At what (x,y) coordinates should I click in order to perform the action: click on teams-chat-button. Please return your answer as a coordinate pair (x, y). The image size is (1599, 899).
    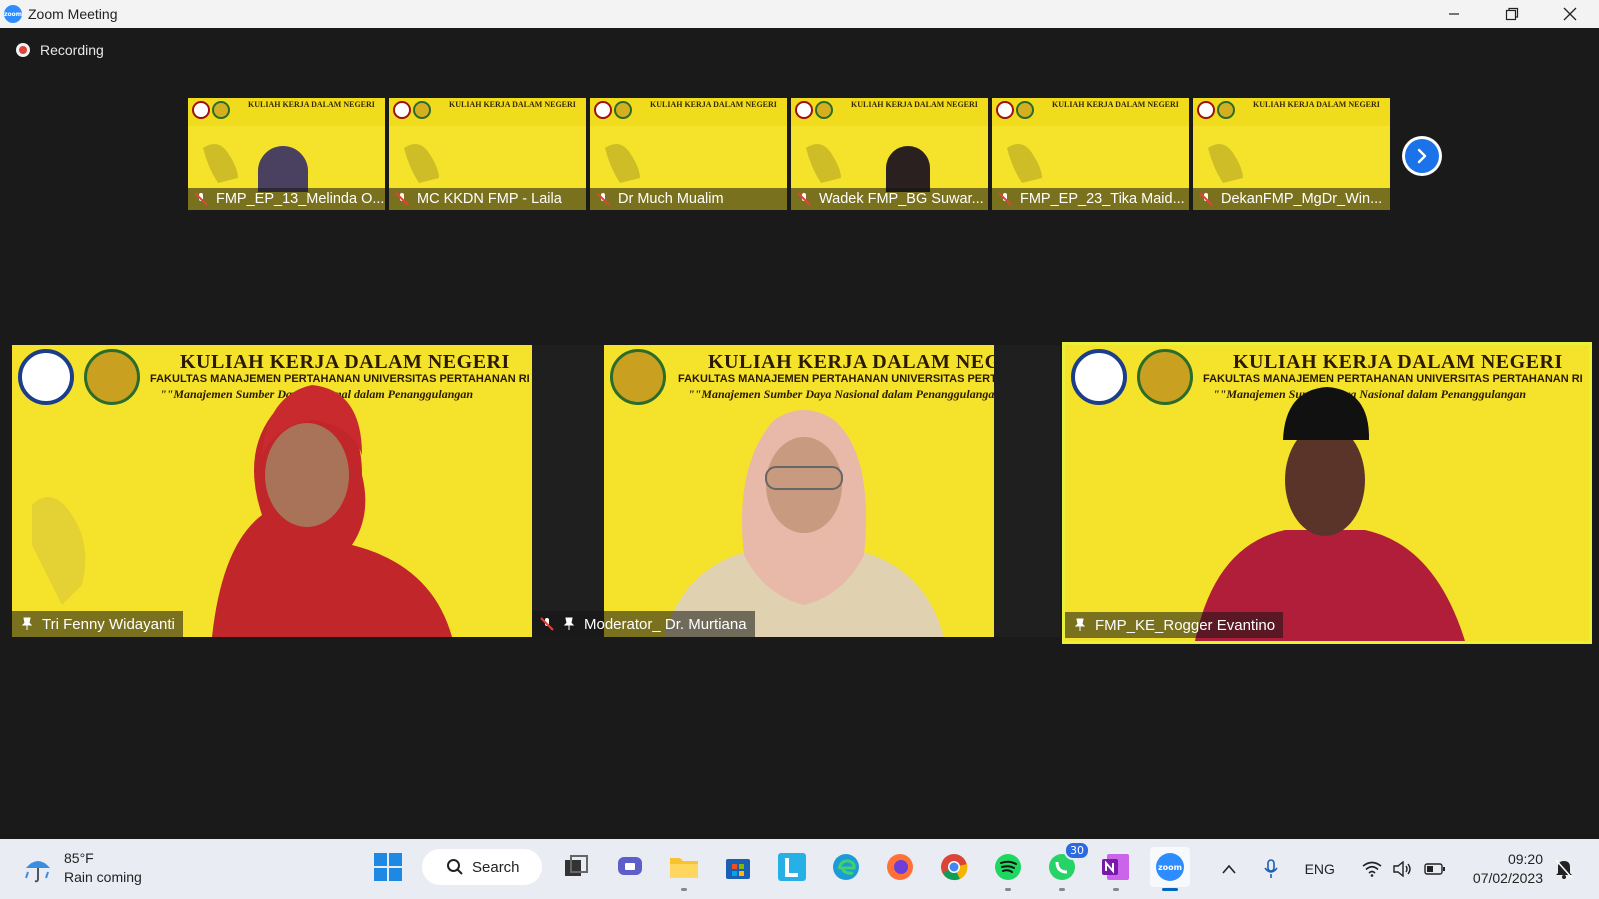
    Looking at the image, I should click on (630, 867).